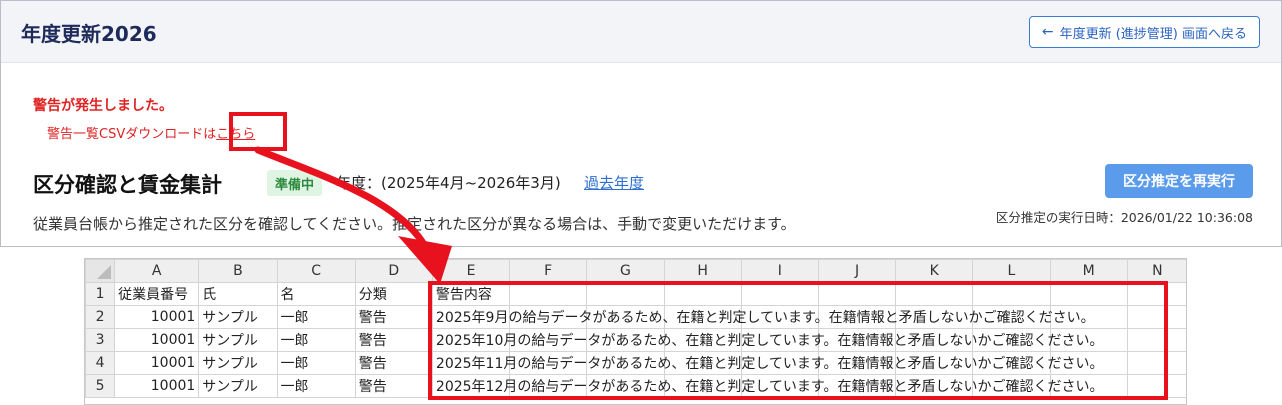 This screenshot has width=1282, height=405. I want to click on column-header: K, so click(934, 271).